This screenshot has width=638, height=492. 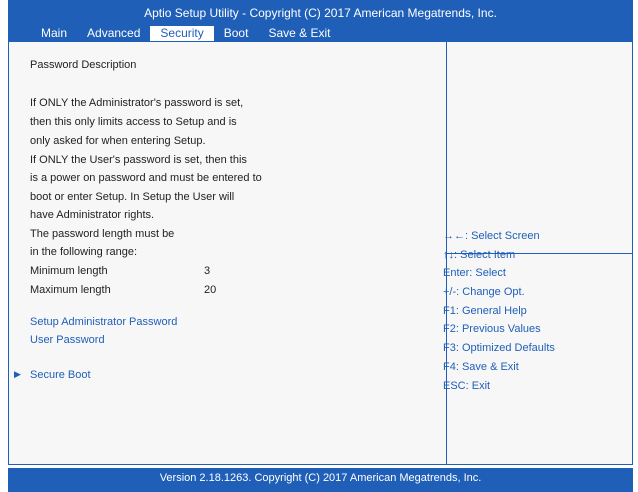 I want to click on help-previous-values: F2: Previous Values, so click(x=492, y=329).